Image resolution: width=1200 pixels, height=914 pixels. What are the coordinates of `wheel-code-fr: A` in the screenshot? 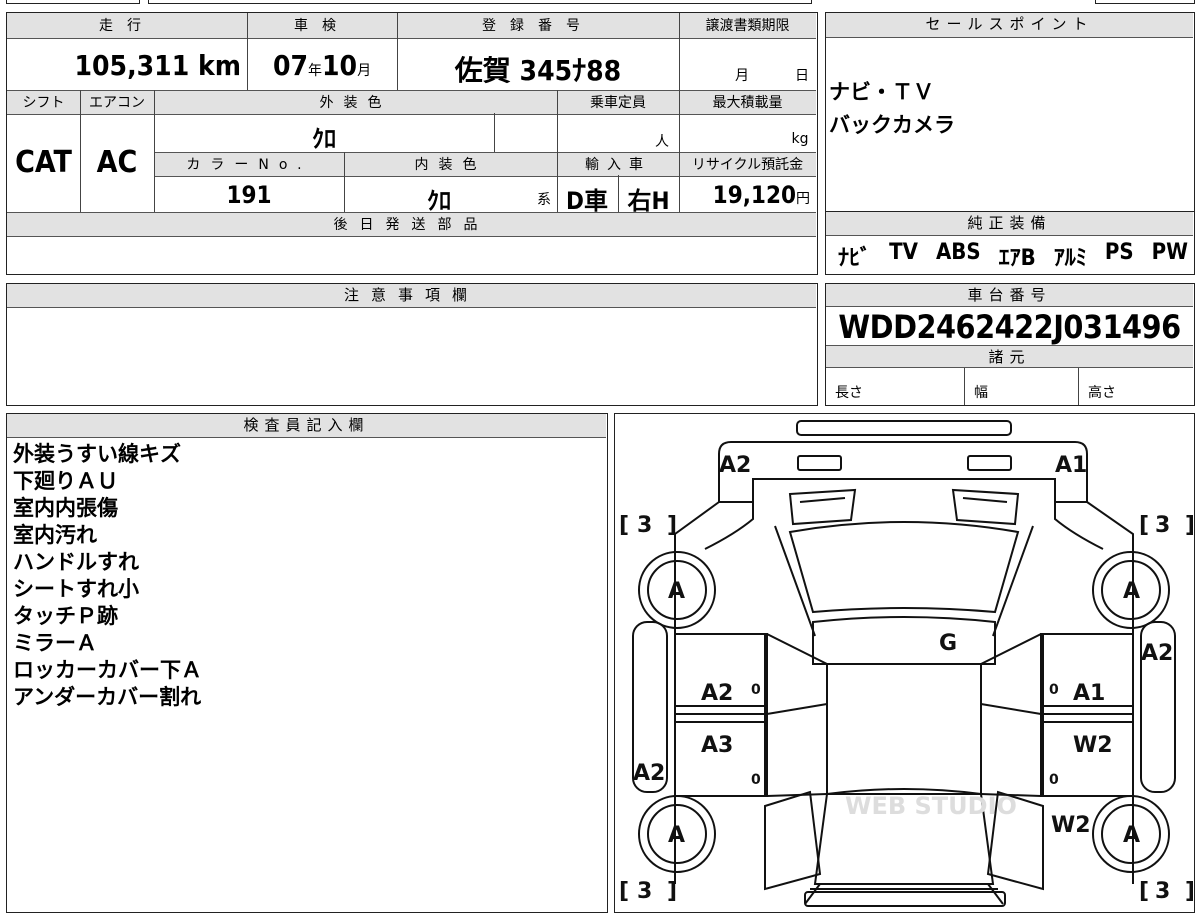 It's located at (1131, 591).